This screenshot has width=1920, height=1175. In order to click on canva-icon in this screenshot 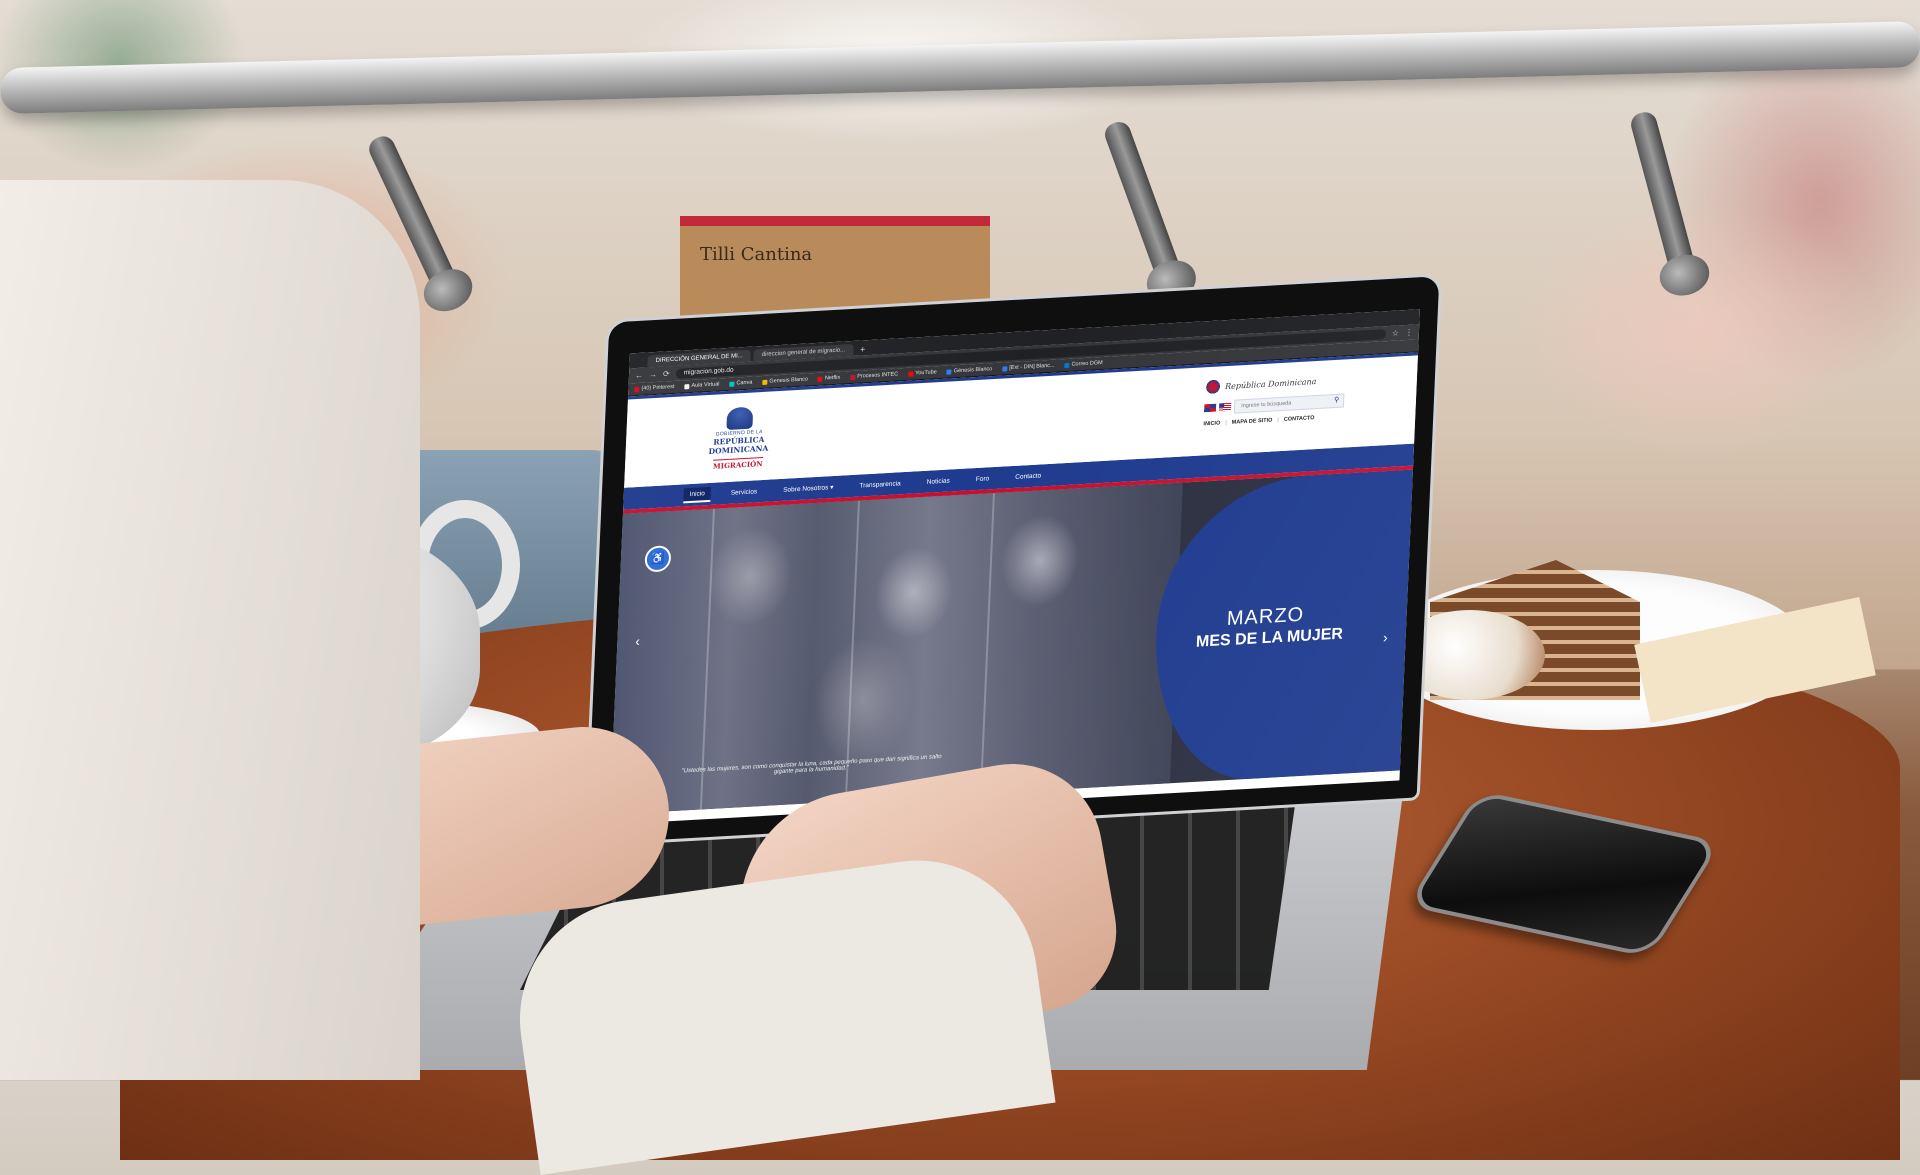, I will do `click(732, 384)`.